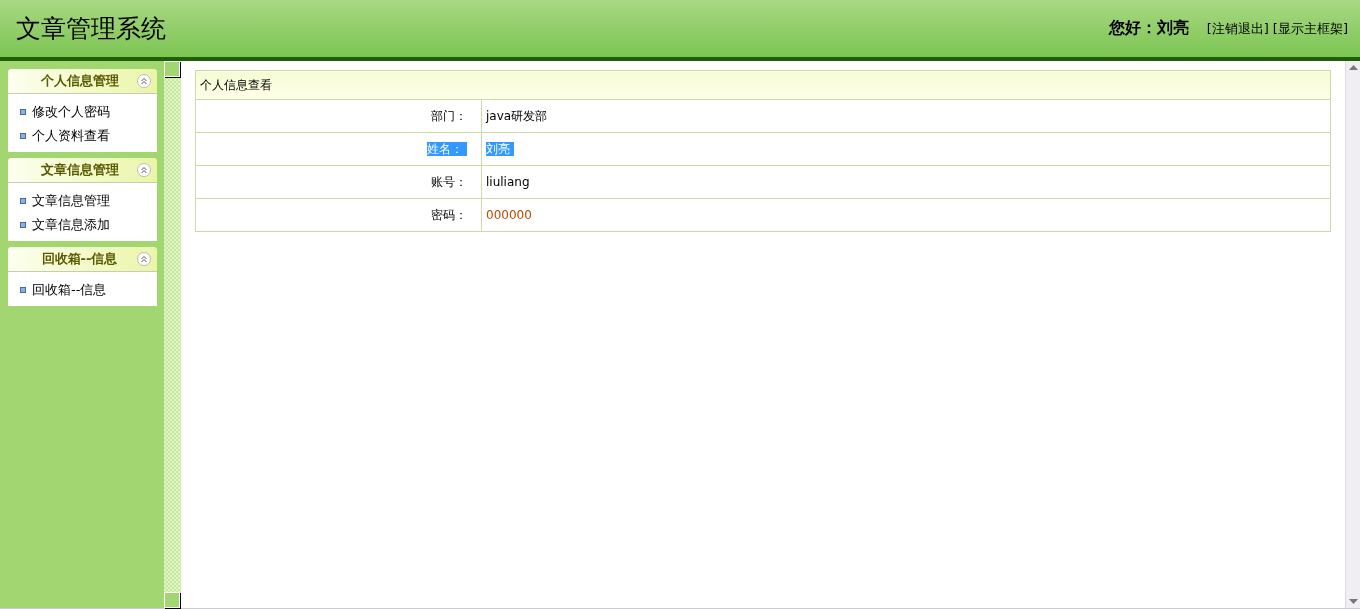 Image resolution: width=1360 pixels, height=609 pixels. What do you see at coordinates (508, 182) in the screenshot?
I see `field-value: liuliang` at bounding box center [508, 182].